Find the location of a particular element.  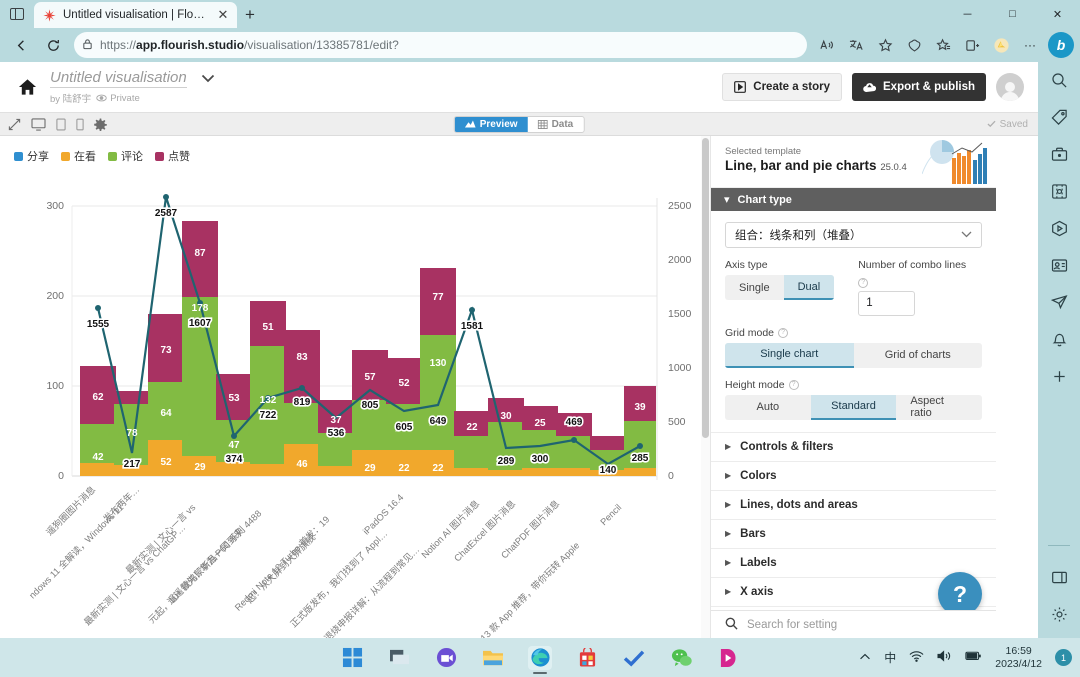

legend-item: 分享 is located at coordinates (31, 156).